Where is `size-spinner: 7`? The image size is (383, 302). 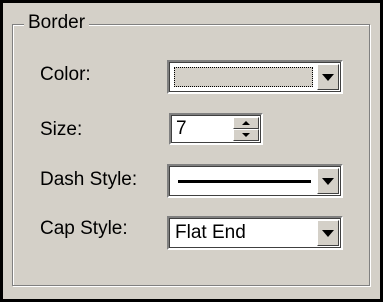 size-spinner: 7 is located at coordinates (216, 129).